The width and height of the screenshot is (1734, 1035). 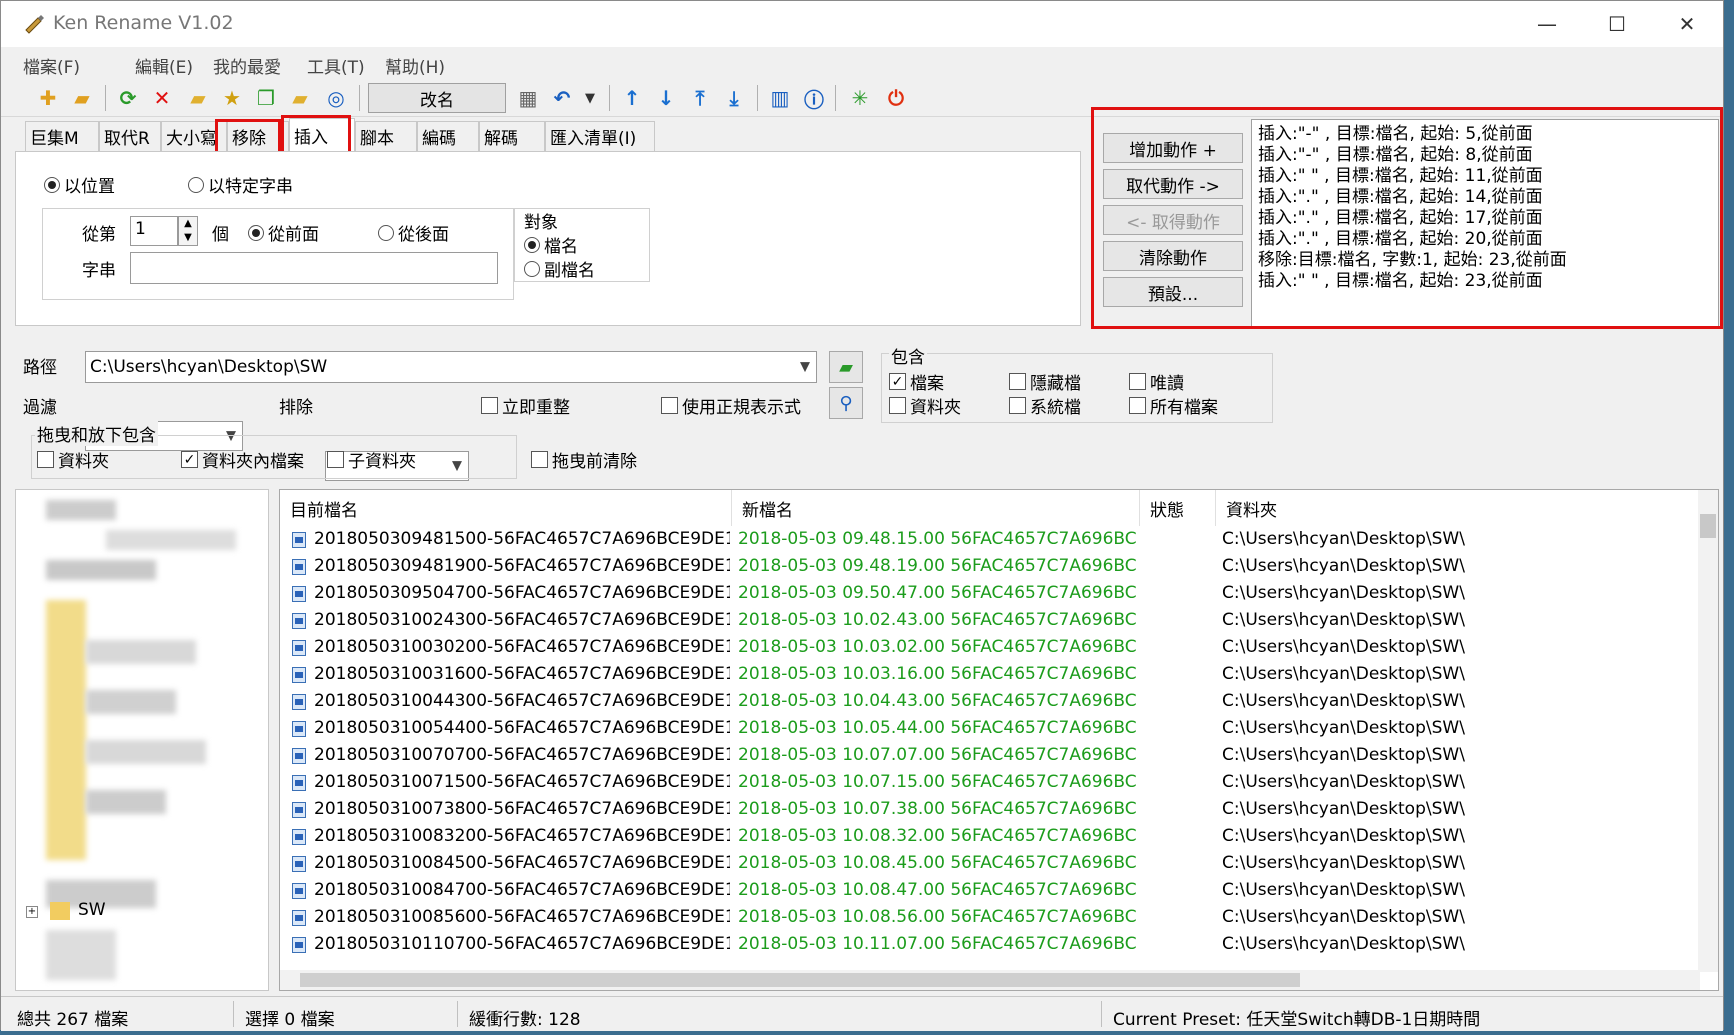 What do you see at coordinates (336, 98) in the screenshot?
I see `target-icon: ◎` at bounding box center [336, 98].